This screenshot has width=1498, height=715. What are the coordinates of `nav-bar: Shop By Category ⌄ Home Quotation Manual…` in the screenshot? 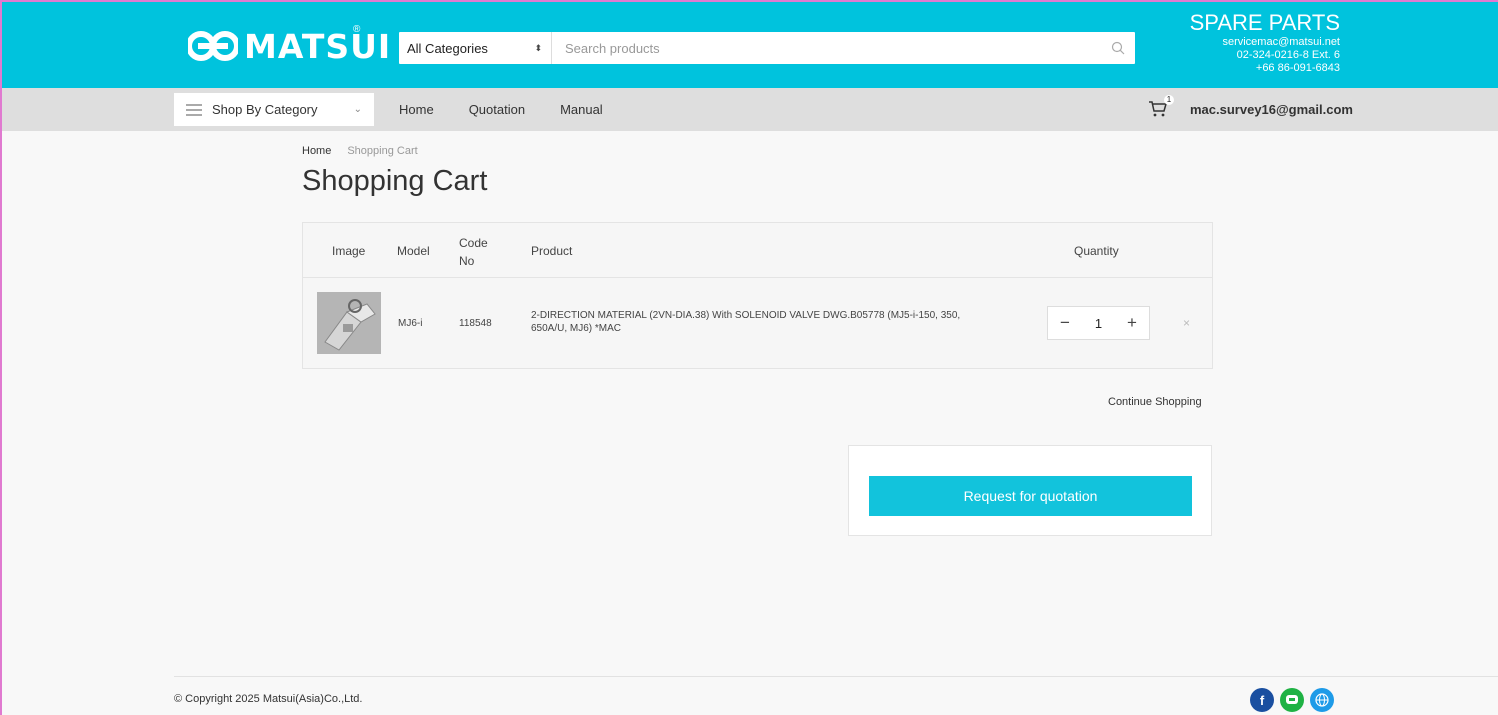 It's located at (750, 109).